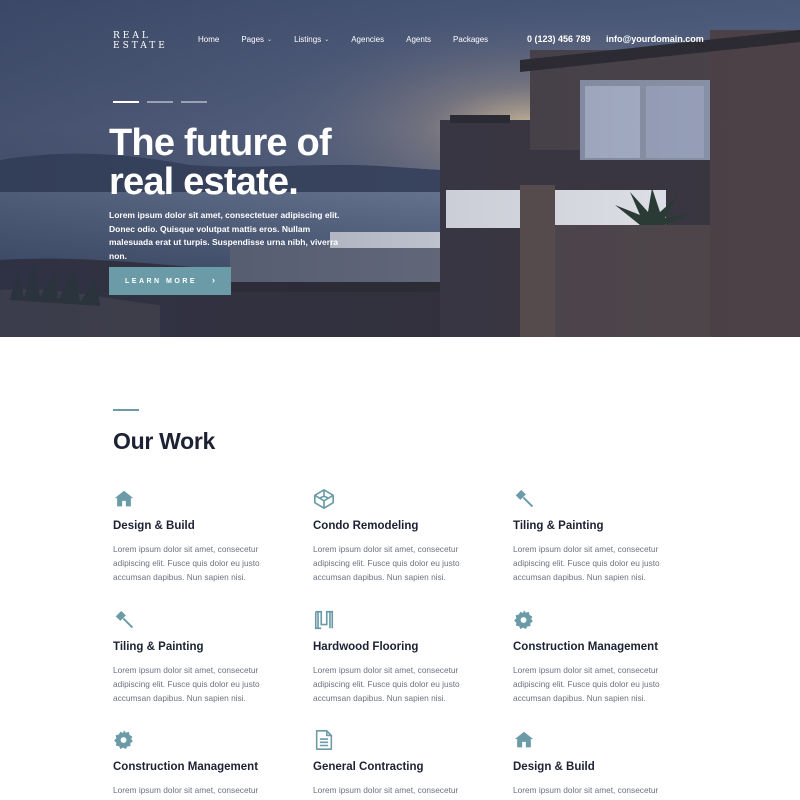 The width and height of the screenshot is (800, 800). I want to click on learn-more-button: LEARN MORE ›, so click(170, 281).